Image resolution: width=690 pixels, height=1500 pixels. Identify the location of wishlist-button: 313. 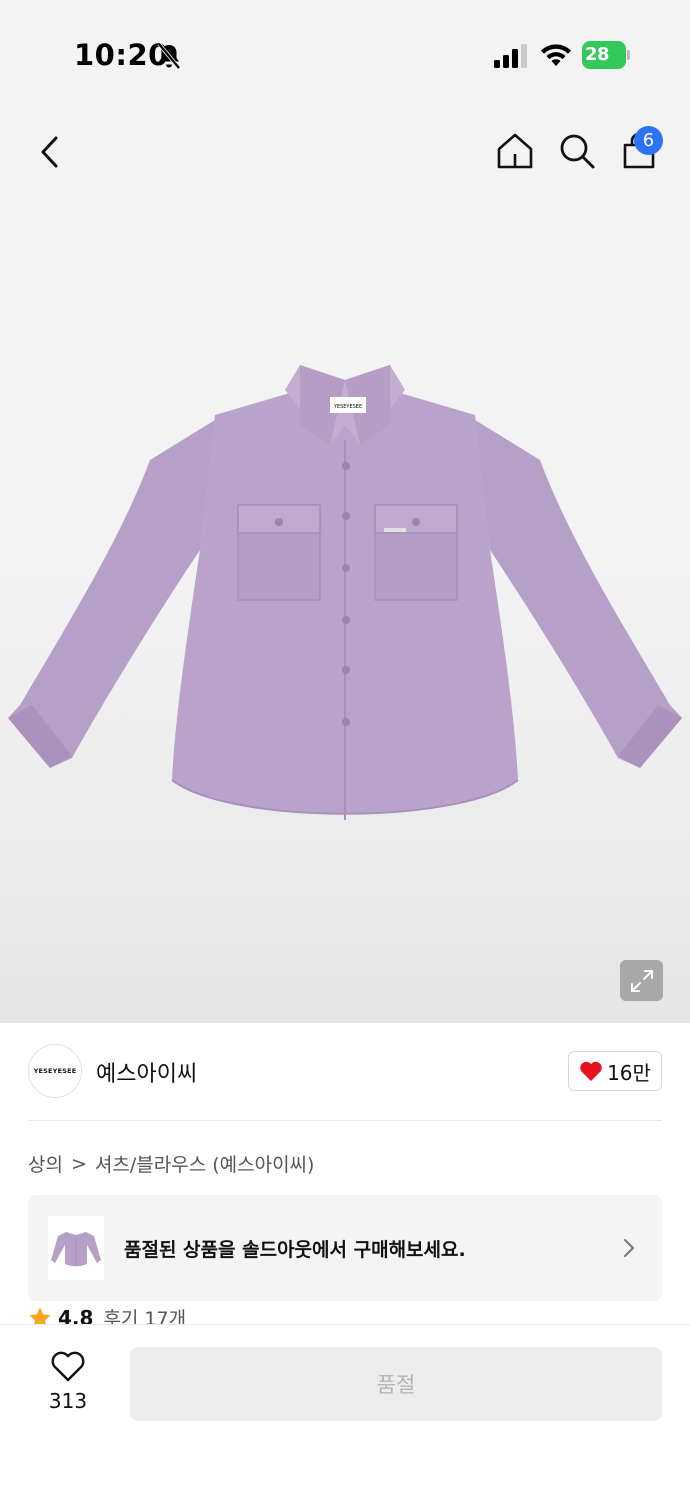
(68, 1386).